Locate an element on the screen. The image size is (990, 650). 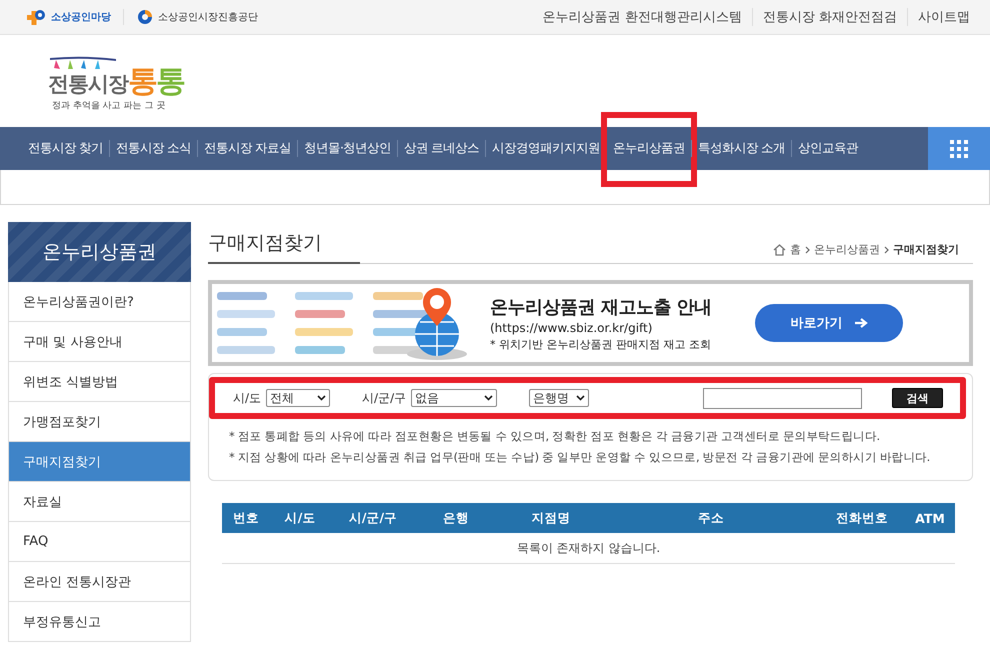
notice-text: * 지점 상황에 따라 온누리상품권 취급 업무(판매 또는 수납) 중 일부만 운영할 수 있으므로, 방문전 각 금융기관에 문의하시기 바랍니다. is located at coordinates (580, 457).